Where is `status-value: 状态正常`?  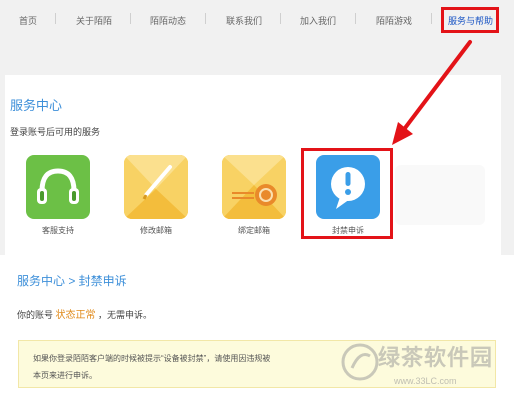
status-value: 状态正常 is located at coordinates (75, 315).